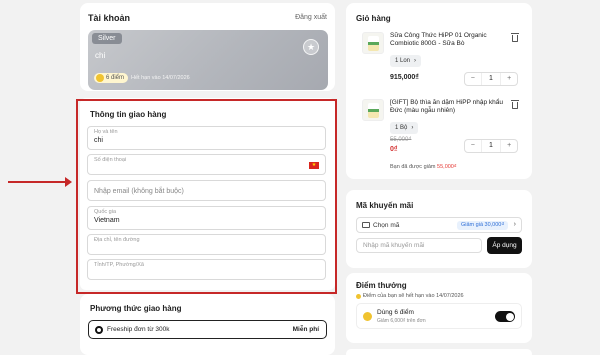 The height and width of the screenshot is (355, 600). I want to click on logout-link: Đăng xuất, so click(311, 17).